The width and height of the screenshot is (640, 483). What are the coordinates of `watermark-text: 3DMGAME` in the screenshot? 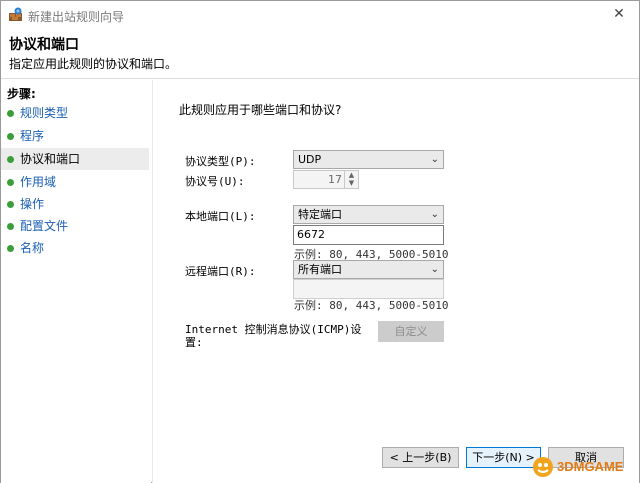 It's located at (590, 466).